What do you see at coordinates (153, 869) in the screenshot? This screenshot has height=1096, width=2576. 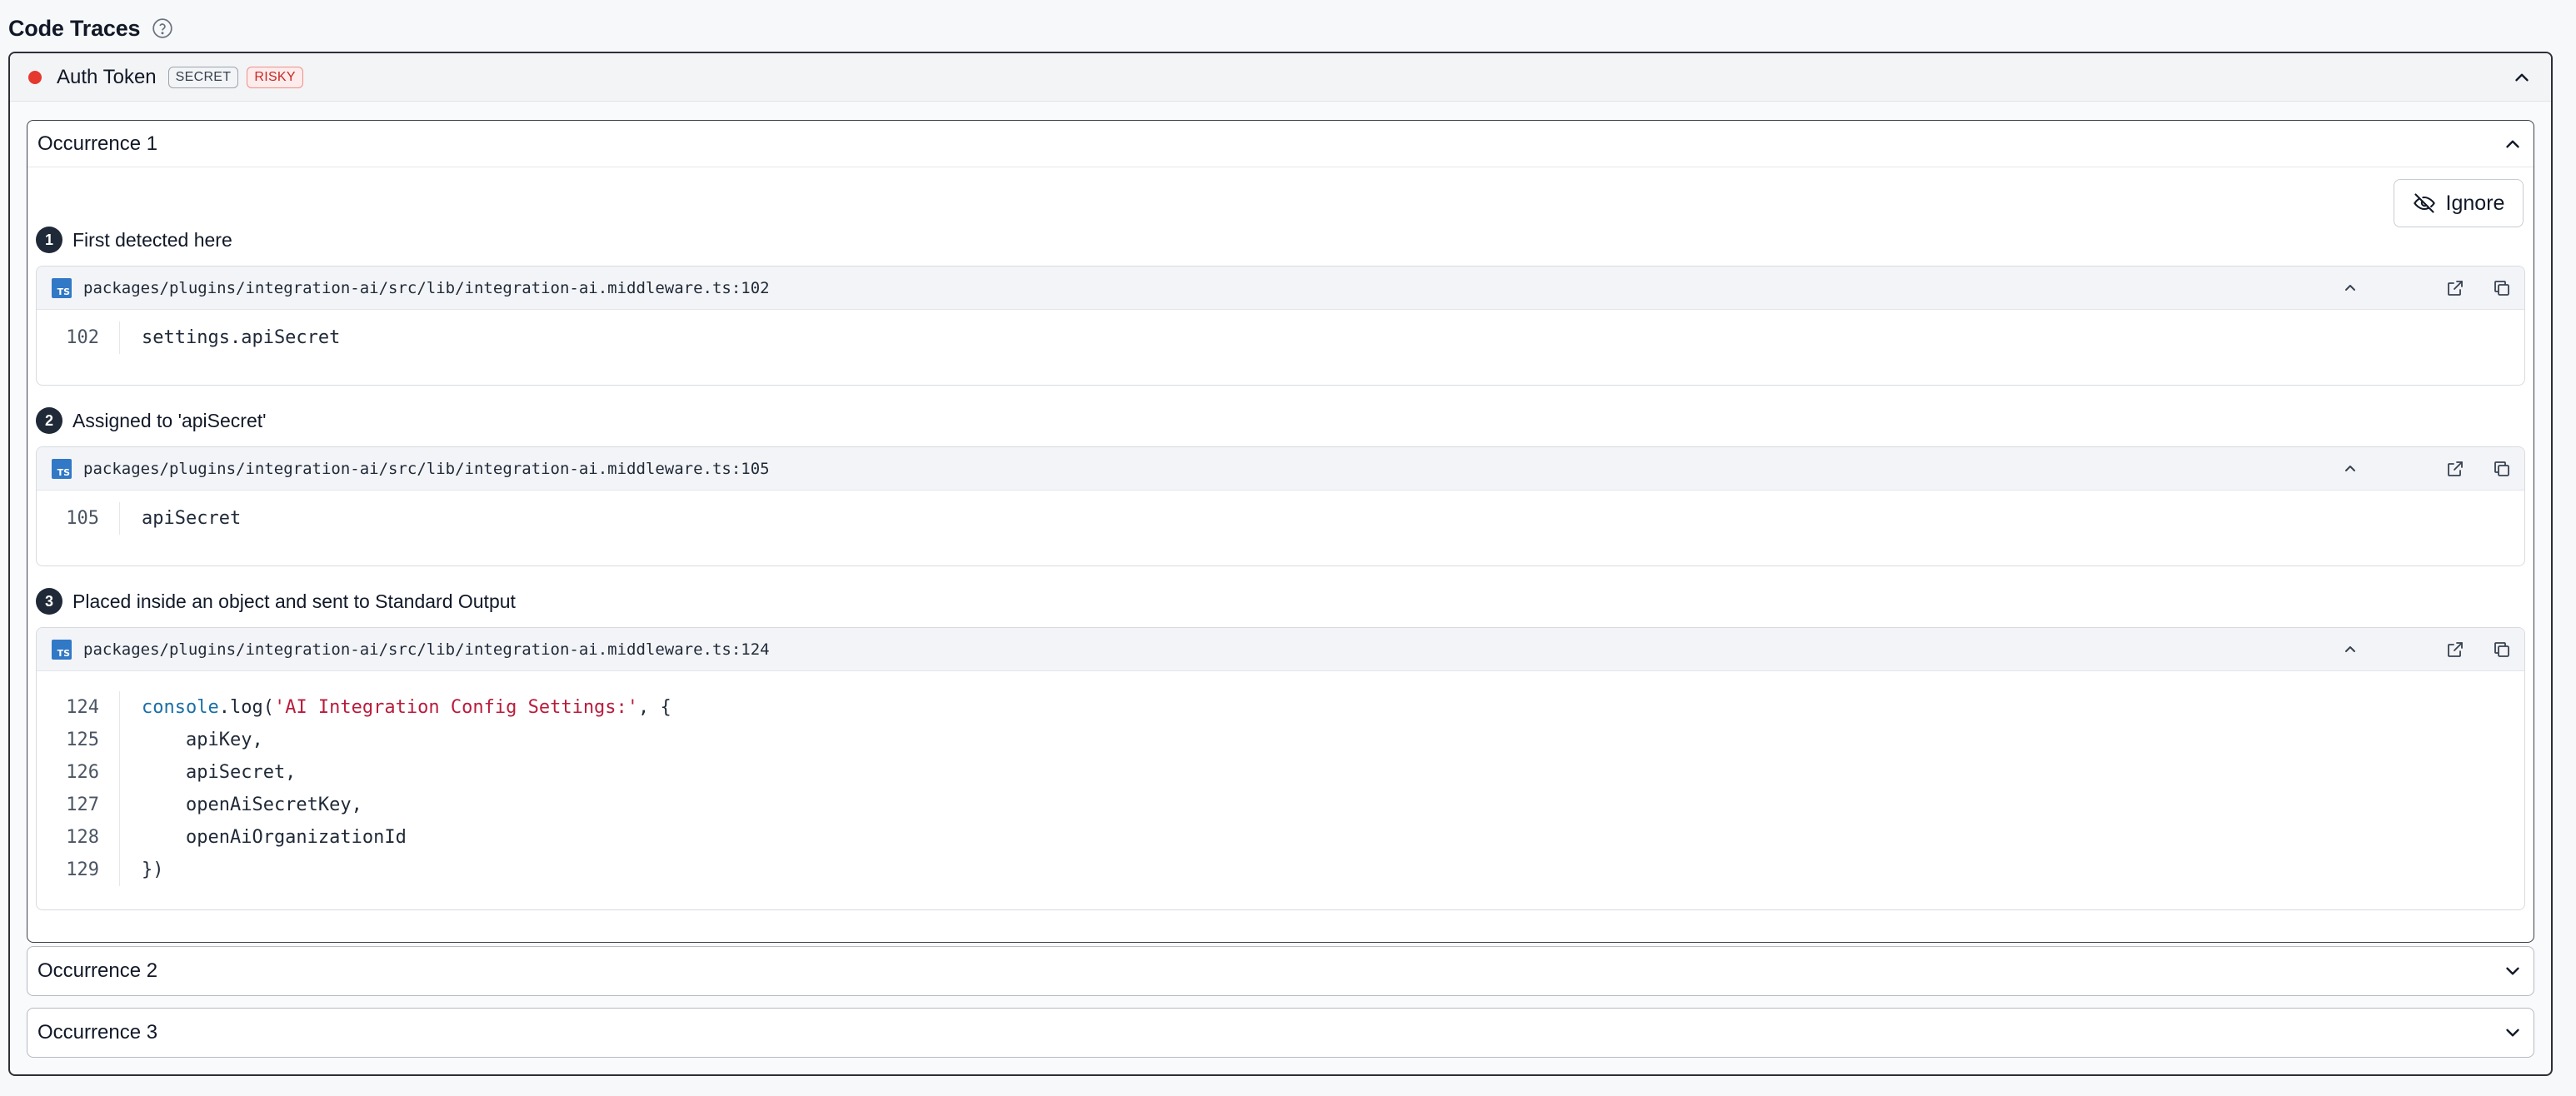 I see `code-text: })` at bounding box center [153, 869].